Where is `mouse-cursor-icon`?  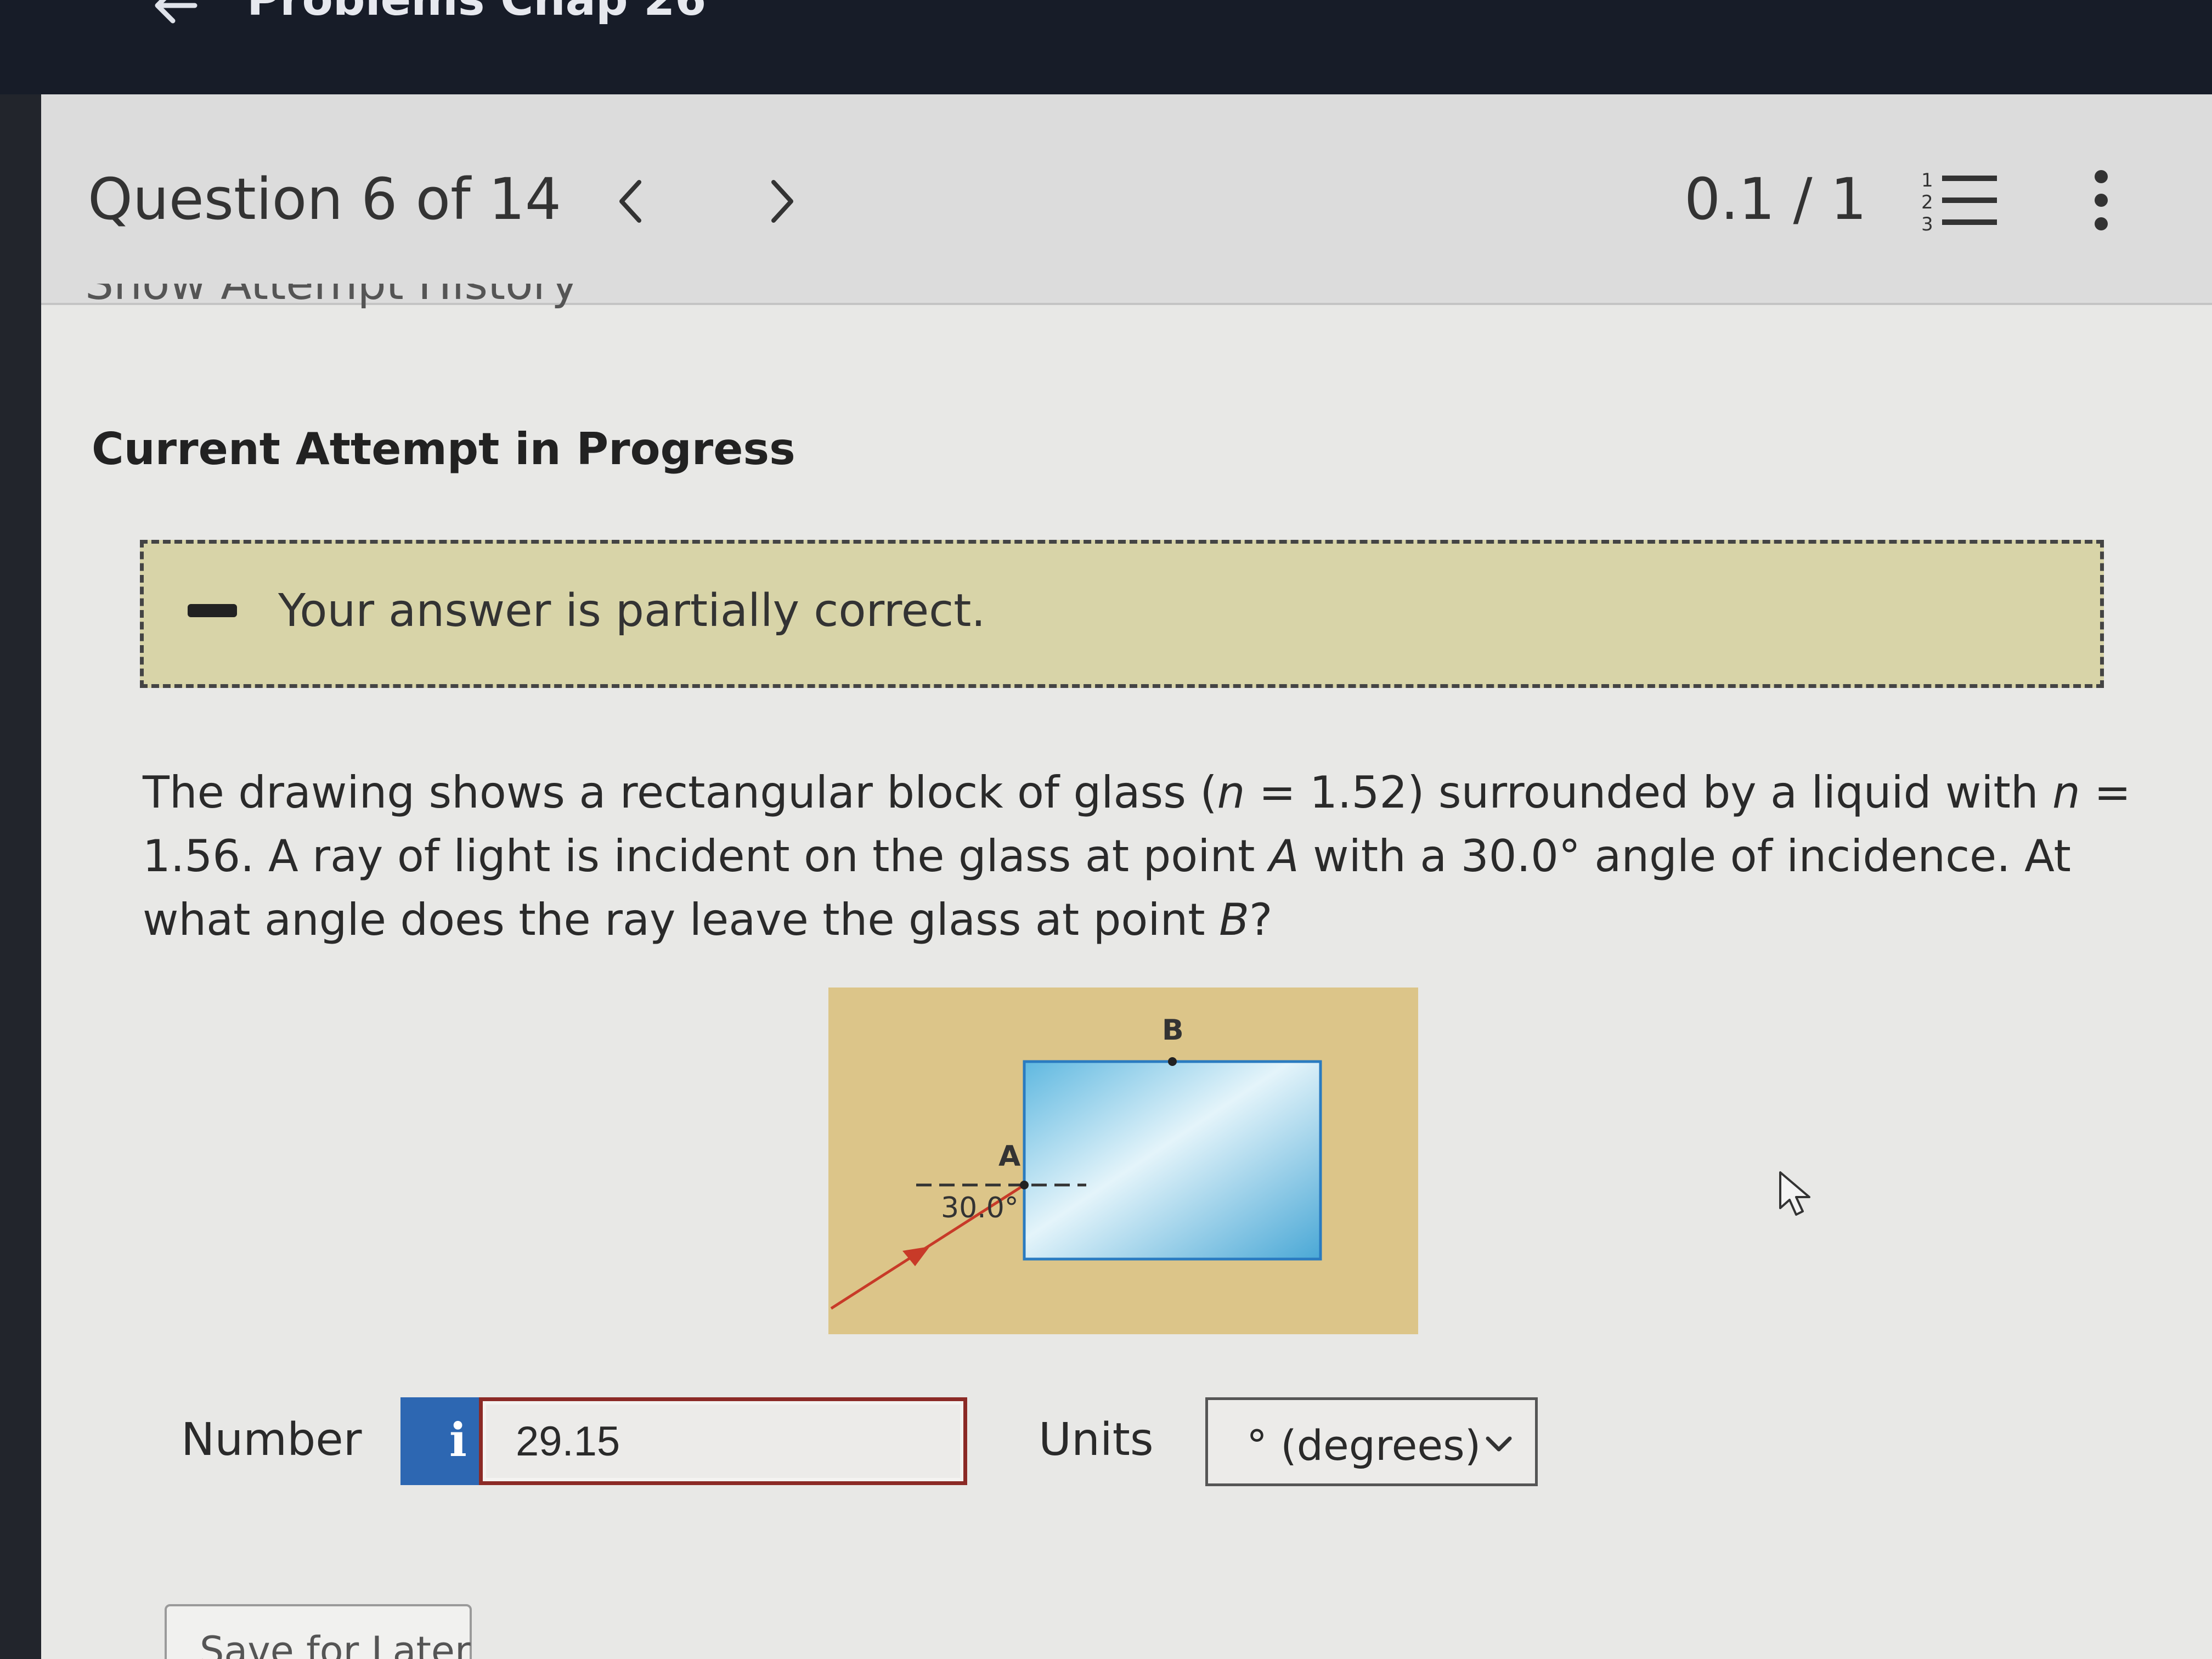
mouse-cursor-icon is located at coordinates (1795, 1193).